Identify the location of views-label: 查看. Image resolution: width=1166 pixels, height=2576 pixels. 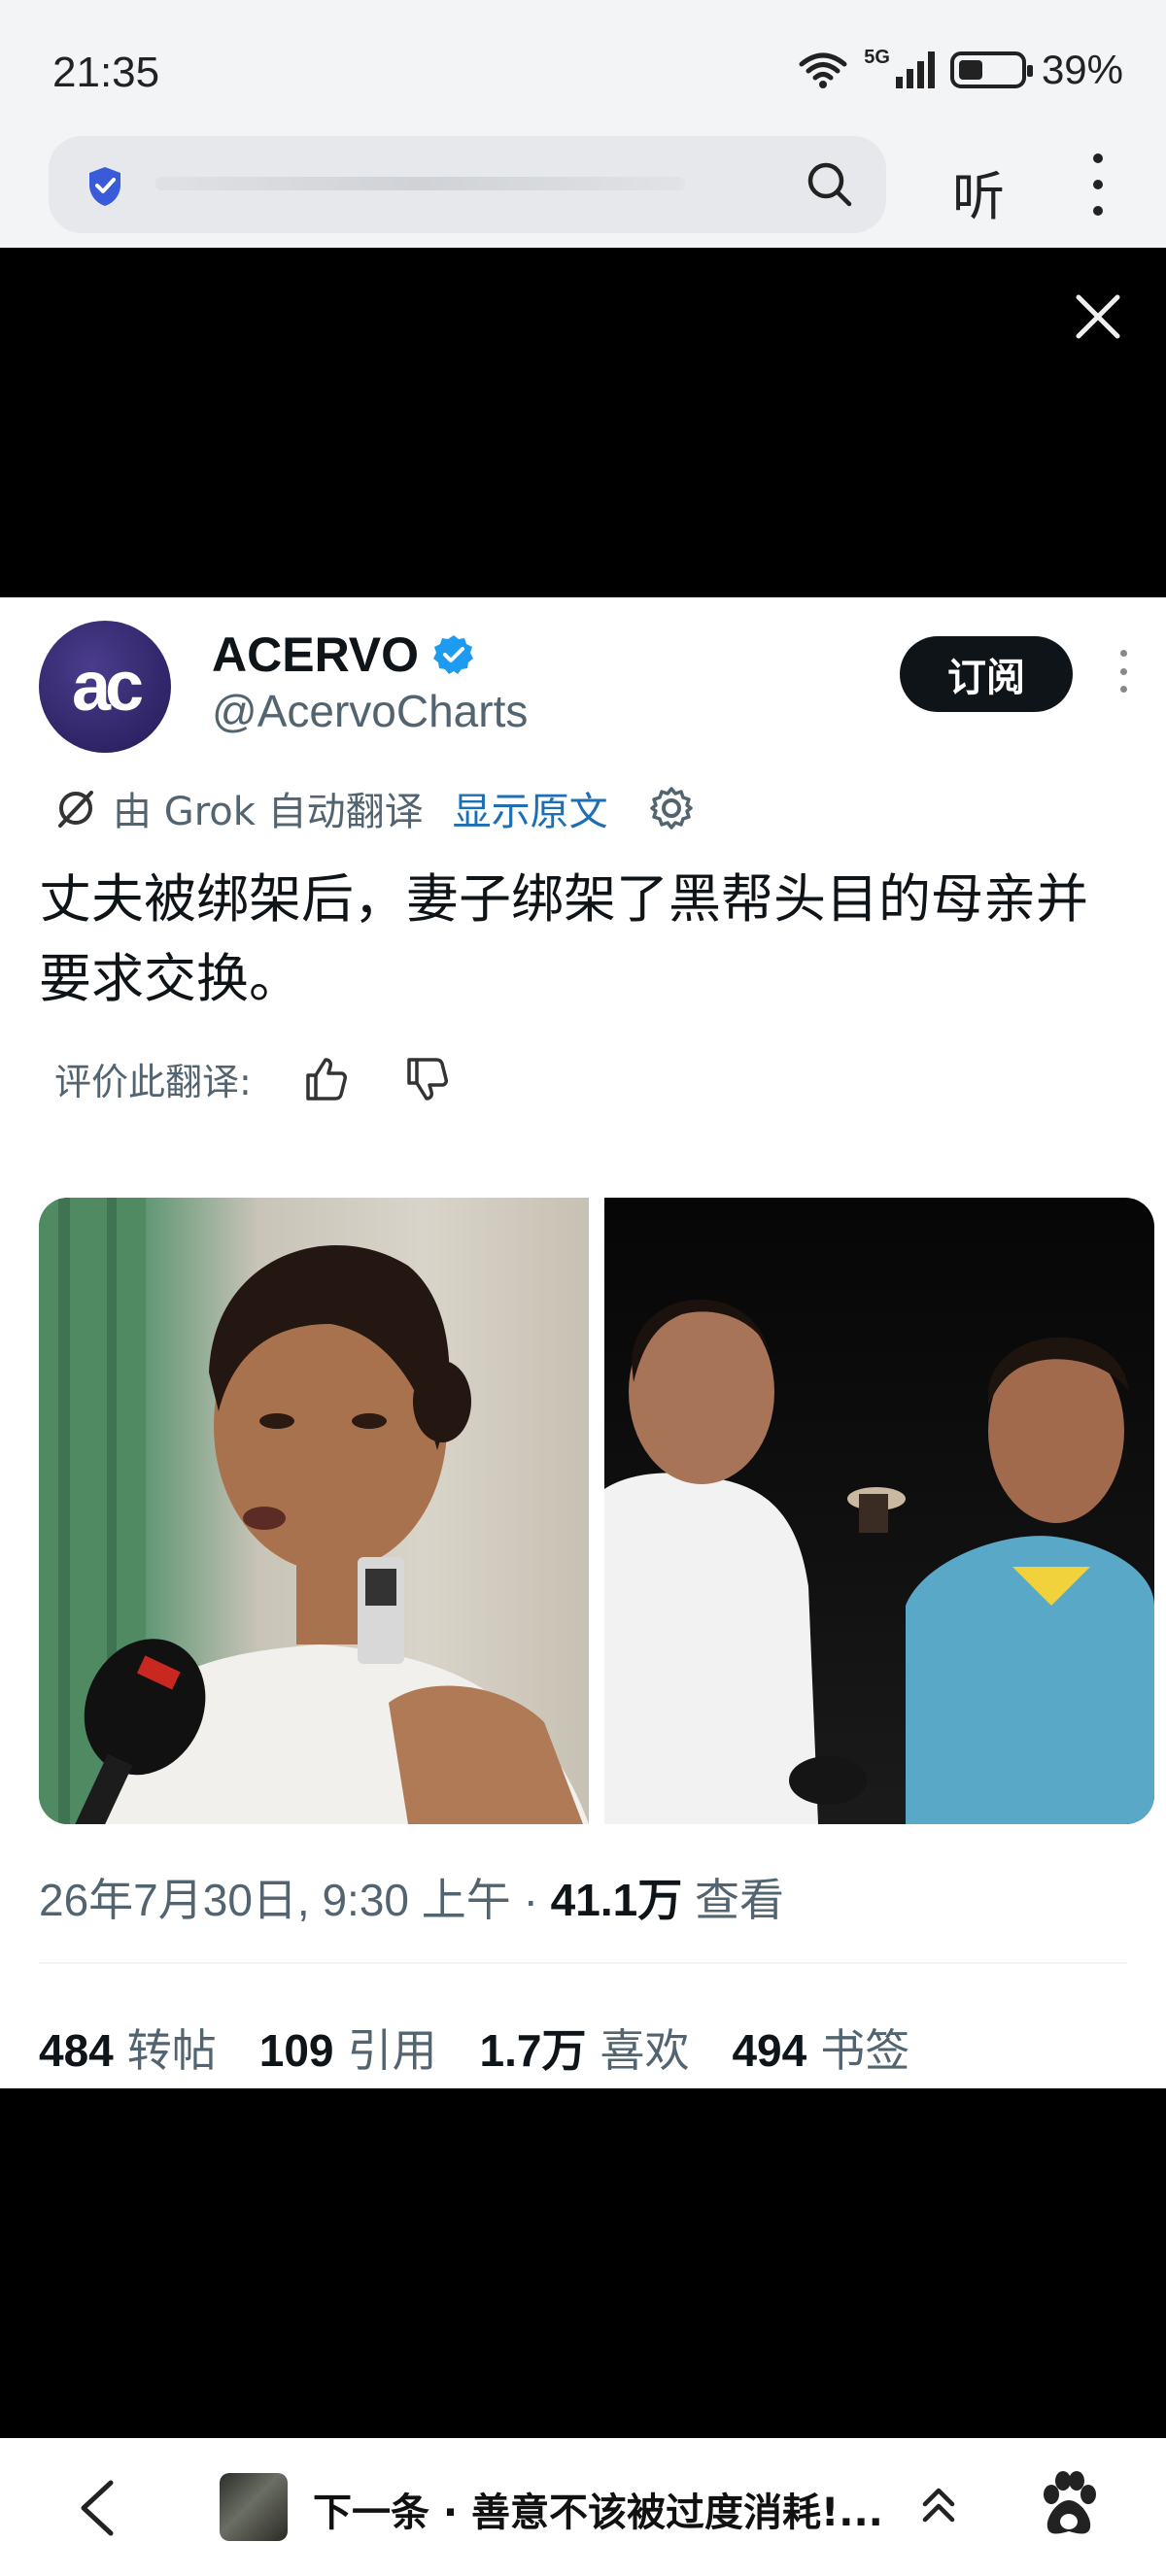
(733, 1900).